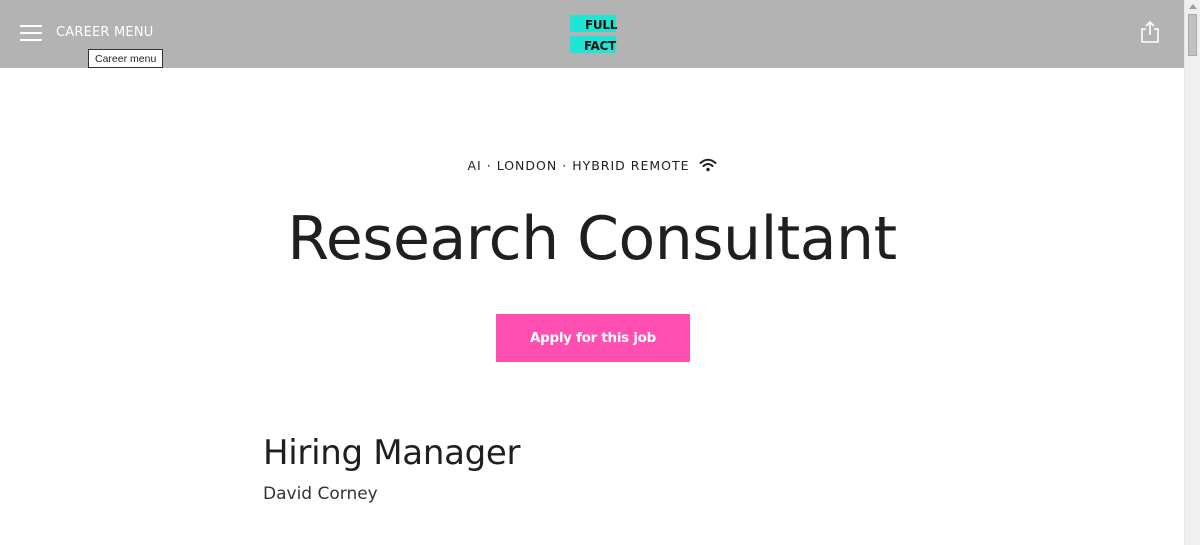 The height and width of the screenshot is (545, 1200). What do you see at coordinates (708, 166) in the screenshot?
I see `wifi-icon` at bounding box center [708, 166].